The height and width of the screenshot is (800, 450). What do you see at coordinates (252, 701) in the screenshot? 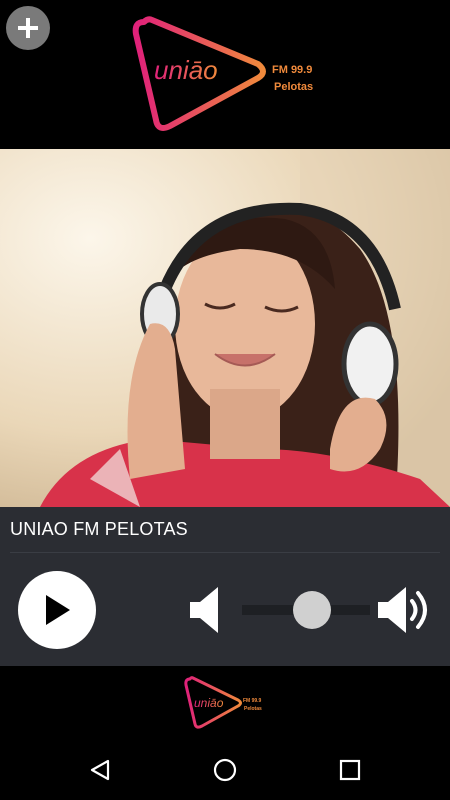
I see `logo-small-frequency: FM 99.9` at bounding box center [252, 701].